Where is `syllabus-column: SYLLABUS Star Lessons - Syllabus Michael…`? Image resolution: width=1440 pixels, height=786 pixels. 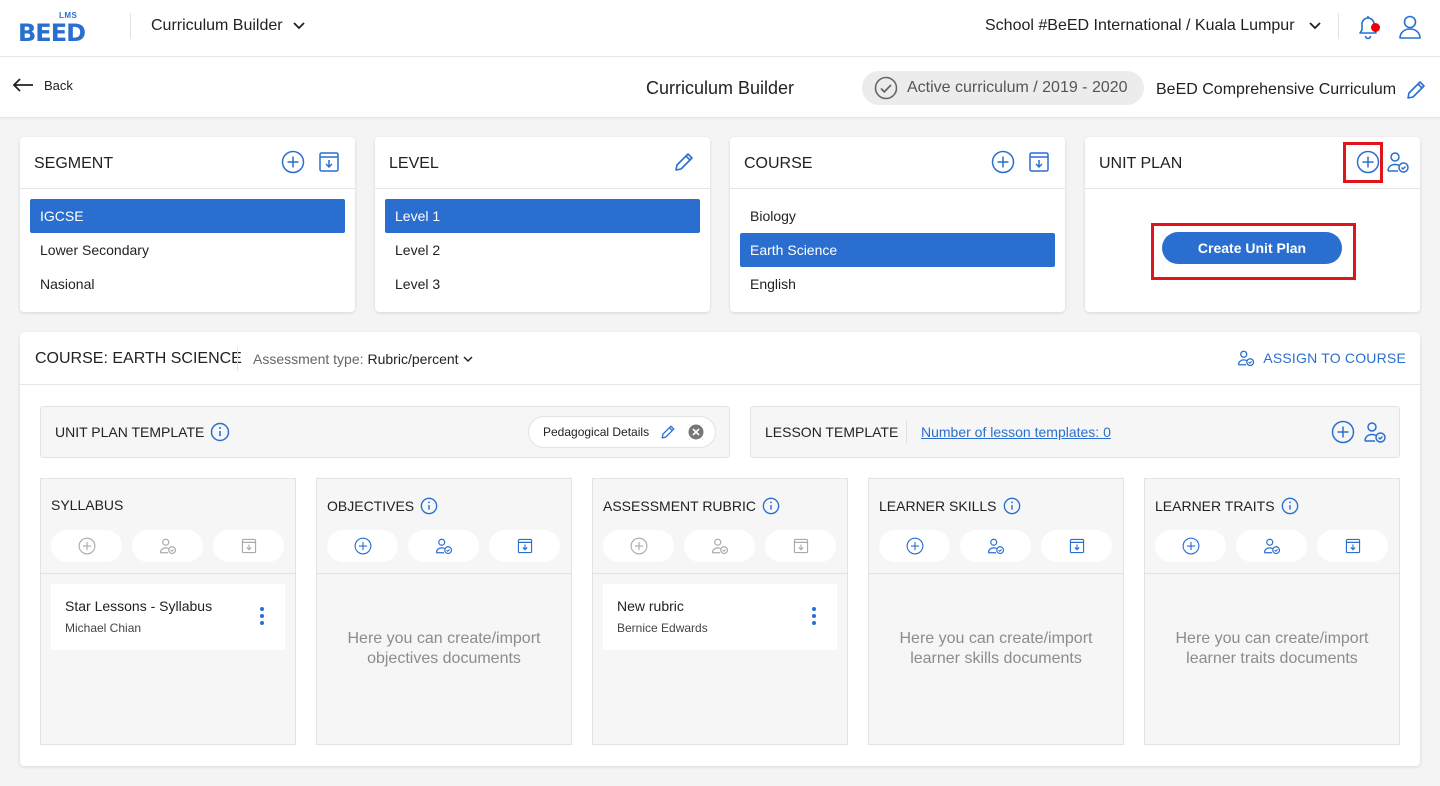 syllabus-column: SYLLABUS Star Lessons - Syllabus Michael… is located at coordinates (168, 611).